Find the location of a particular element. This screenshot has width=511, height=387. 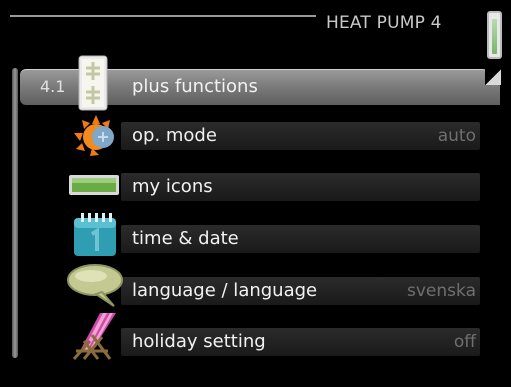

menu-value: off is located at coordinates (464, 342).